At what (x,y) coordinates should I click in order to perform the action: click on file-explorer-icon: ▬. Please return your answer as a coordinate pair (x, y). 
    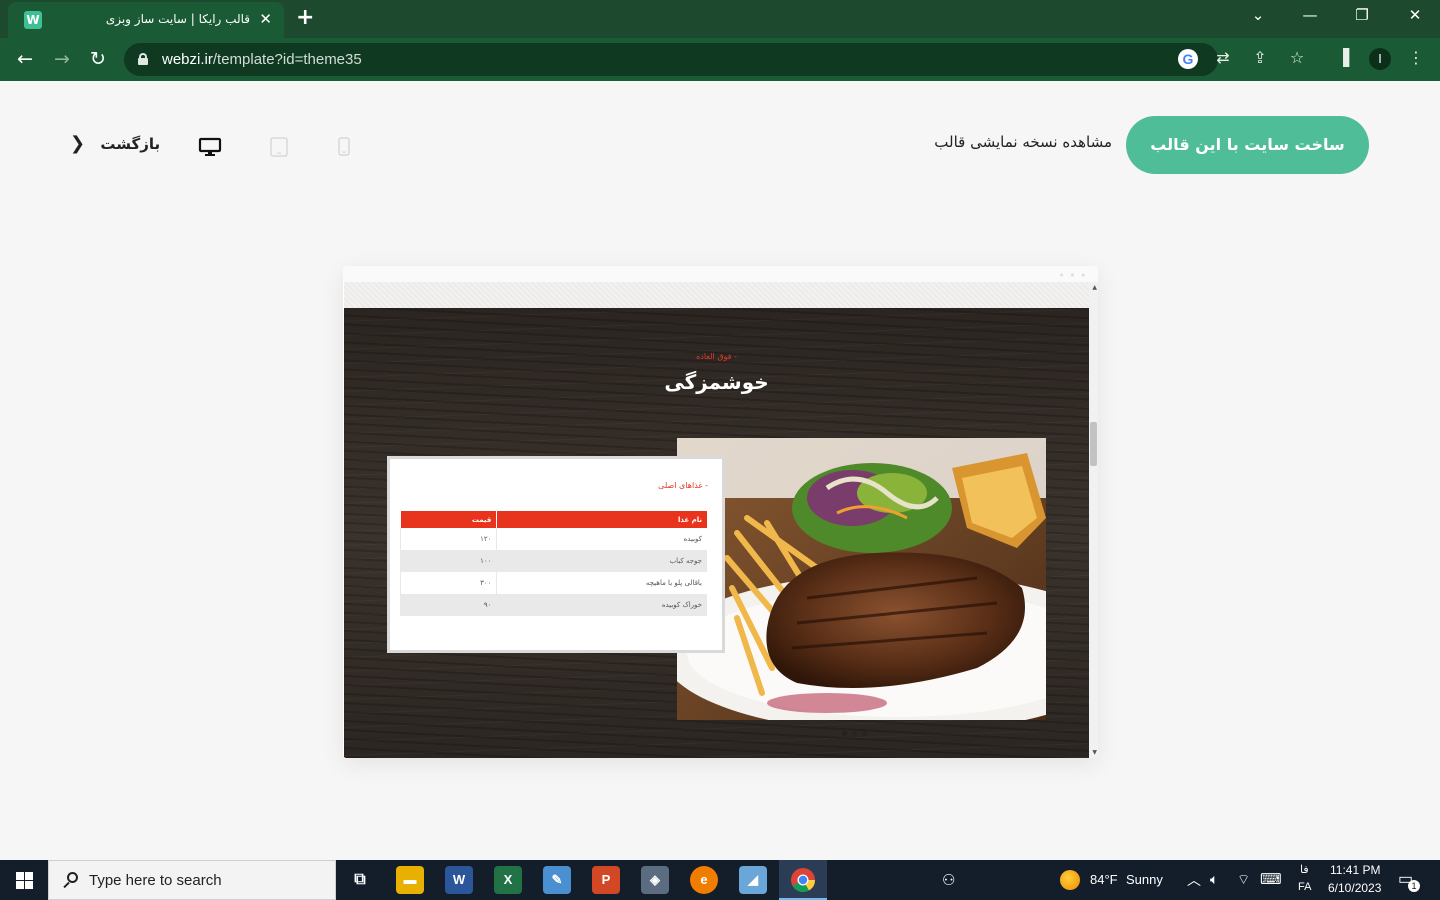
    Looking at the image, I should click on (410, 880).